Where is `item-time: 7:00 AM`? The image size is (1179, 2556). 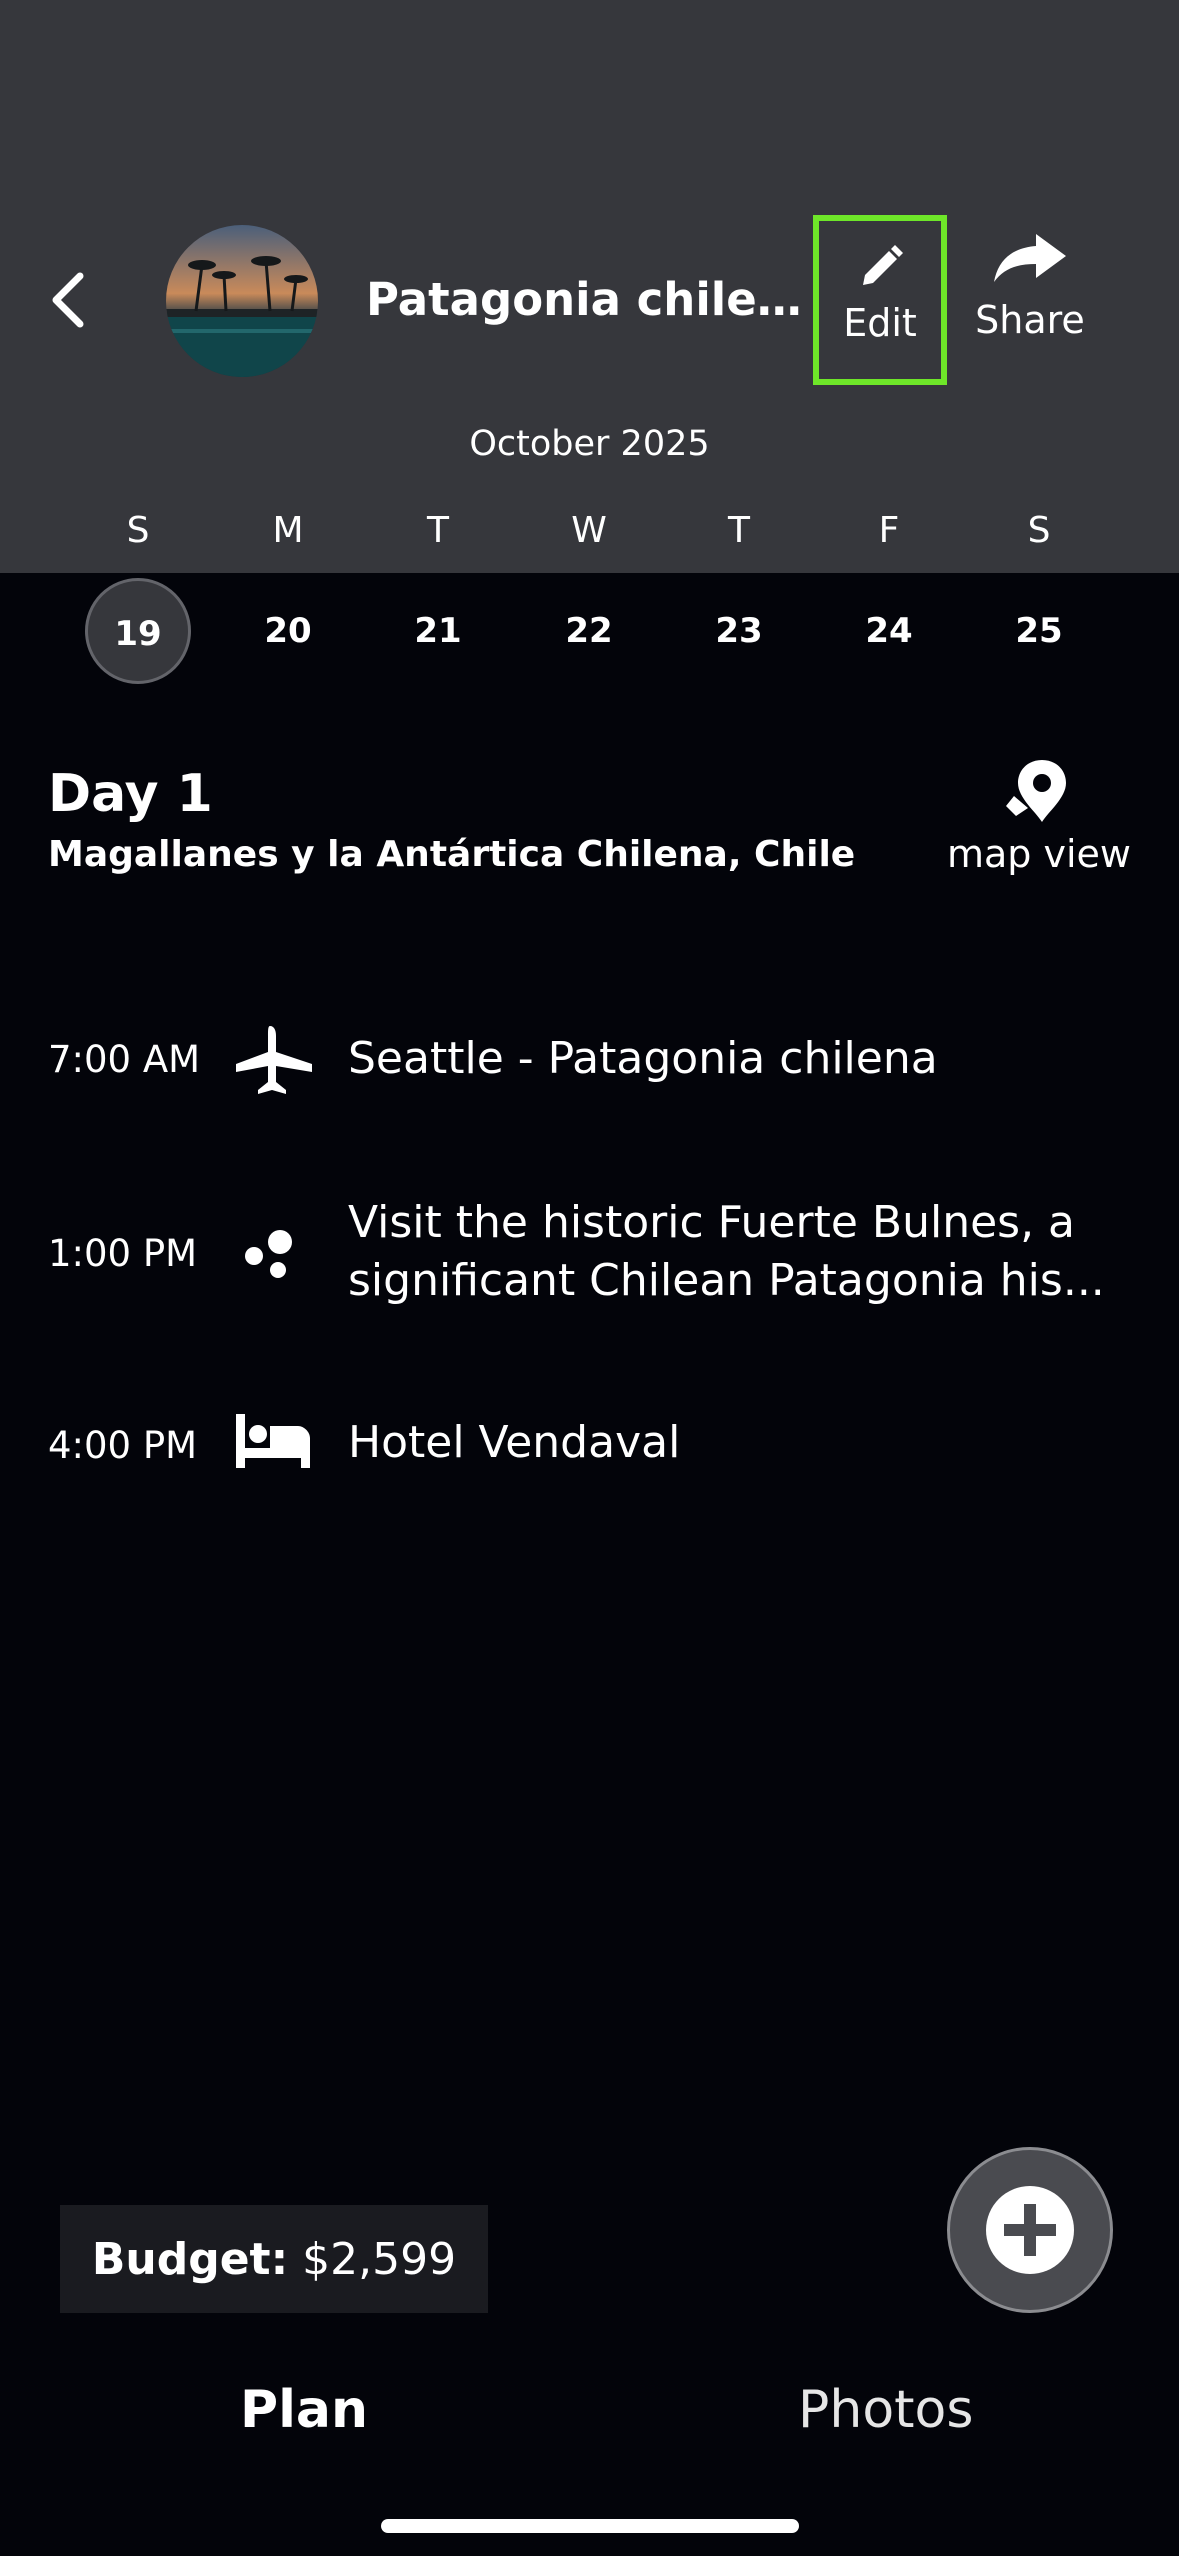 item-time: 7:00 AM is located at coordinates (124, 1059).